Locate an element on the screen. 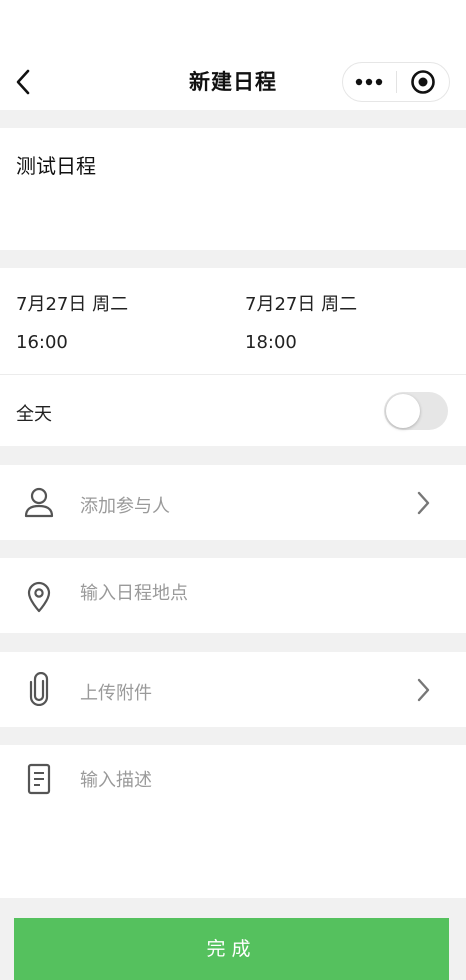 This screenshot has width=466, height=980. more-dots-icon is located at coordinates (369, 82).